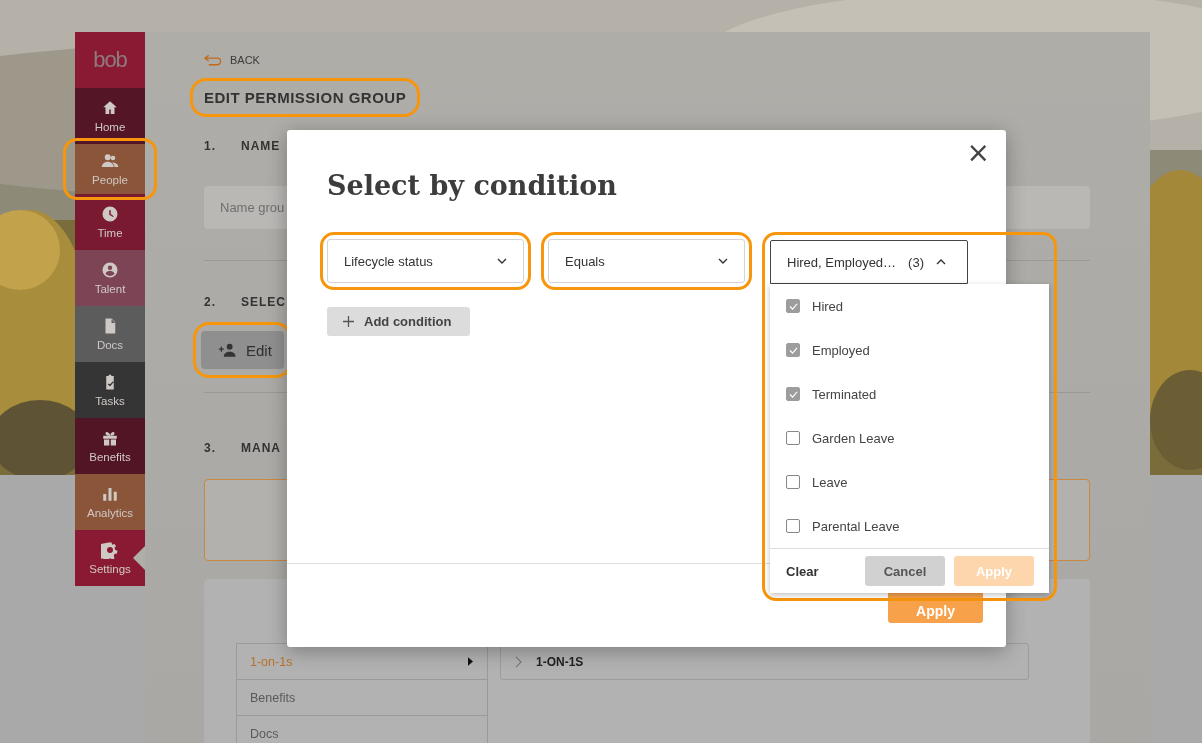 This screenshot has height=743, width=1202. I want to click on cancel-button: Cancel, so click(905, 571).